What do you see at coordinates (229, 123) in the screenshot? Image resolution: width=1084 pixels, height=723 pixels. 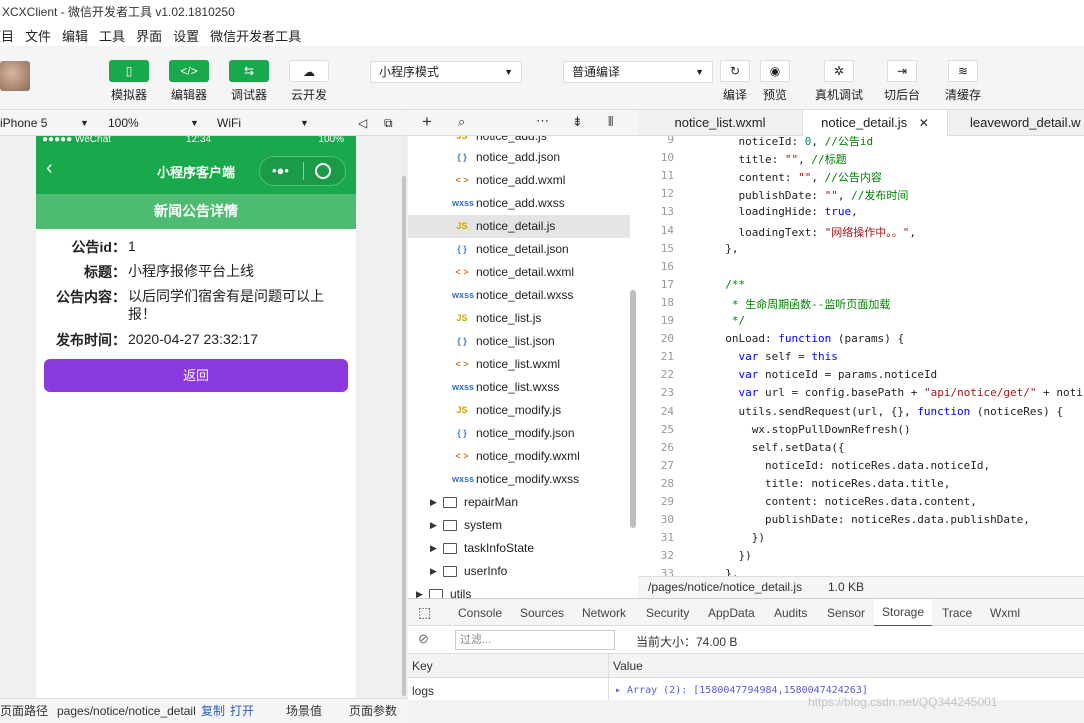 I see `network-select: WiFi` at bounding box center [229, 123].